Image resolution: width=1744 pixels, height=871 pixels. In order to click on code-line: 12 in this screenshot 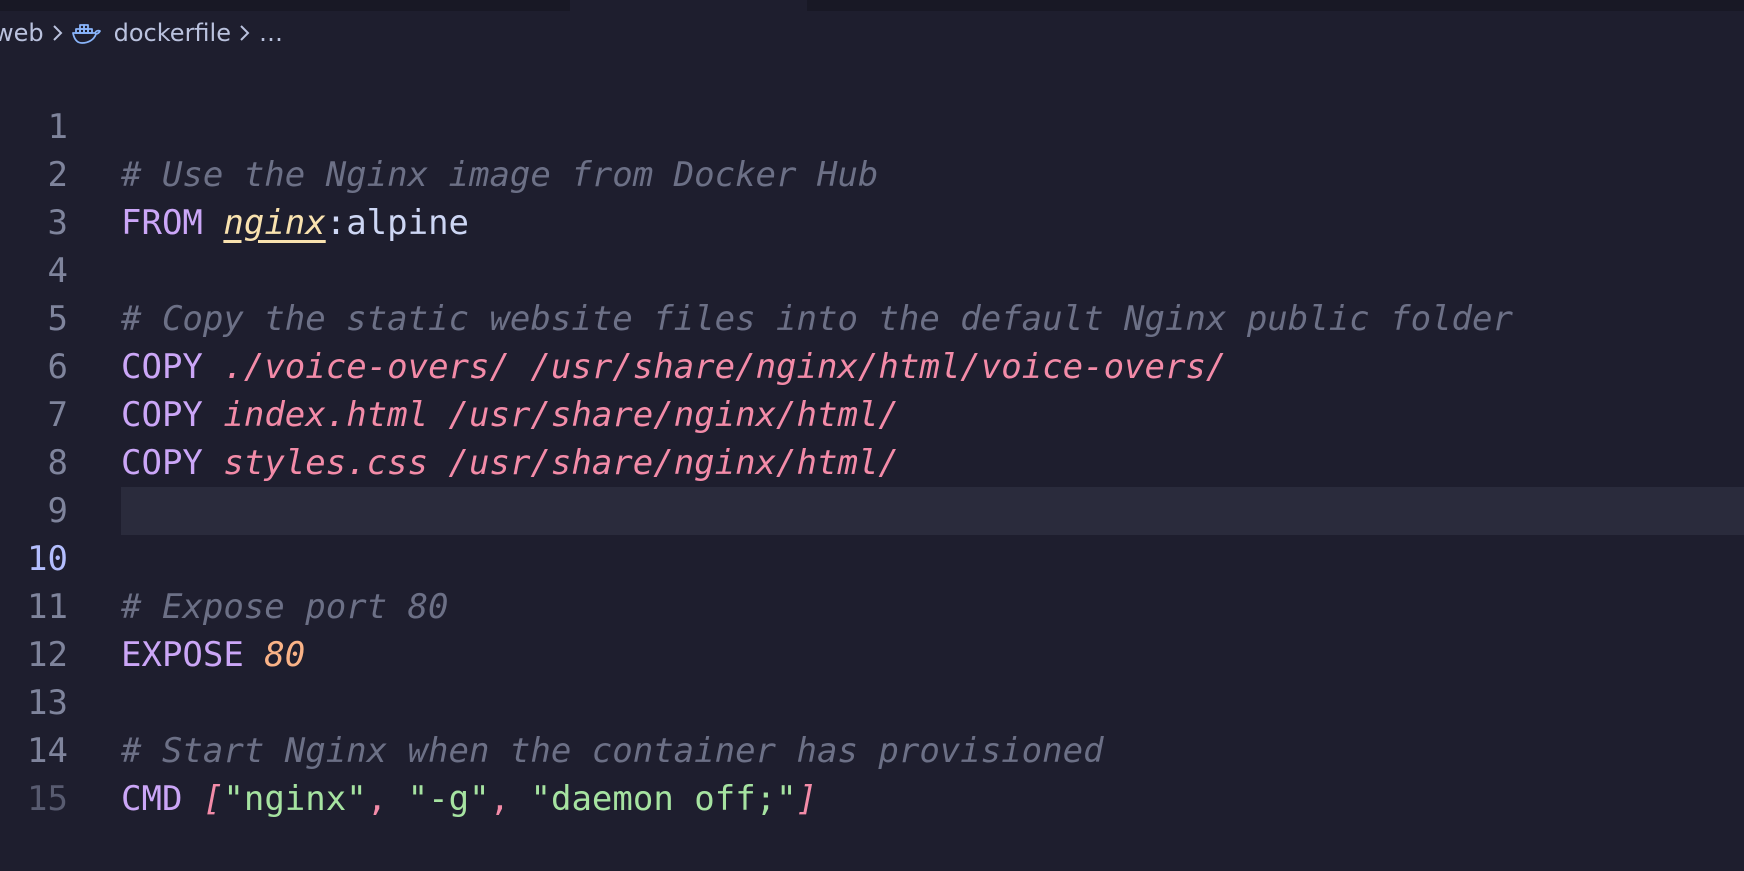, I will do `click(872, 629)`.